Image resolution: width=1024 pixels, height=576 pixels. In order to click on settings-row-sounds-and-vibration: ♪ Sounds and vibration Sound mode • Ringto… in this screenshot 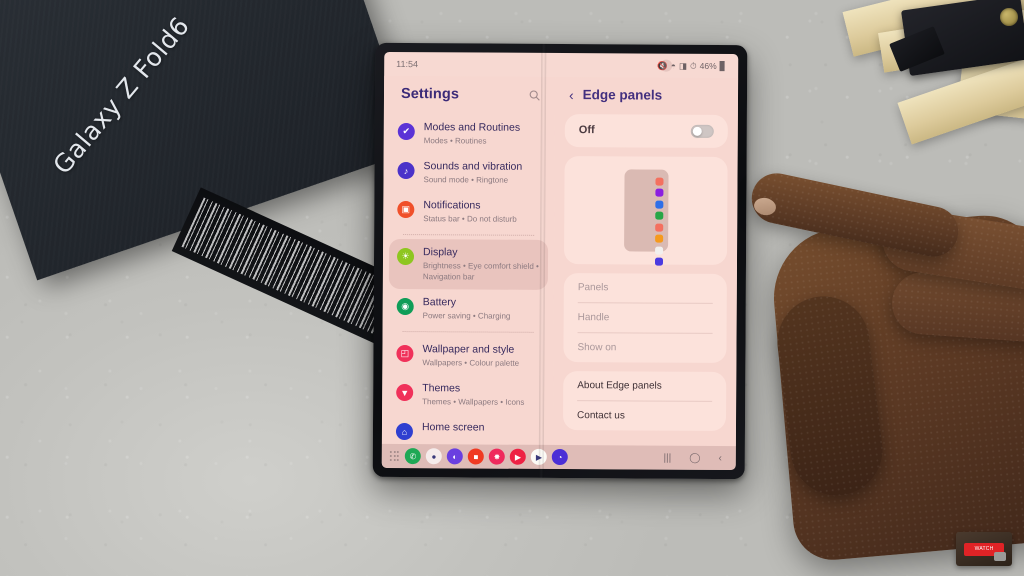, I will do `click(468, 173)`.